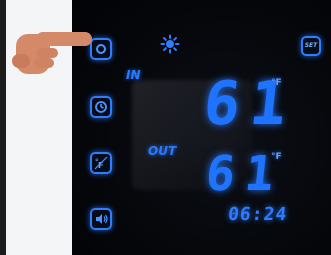  I want to click on power-icon, so click(101, 49).